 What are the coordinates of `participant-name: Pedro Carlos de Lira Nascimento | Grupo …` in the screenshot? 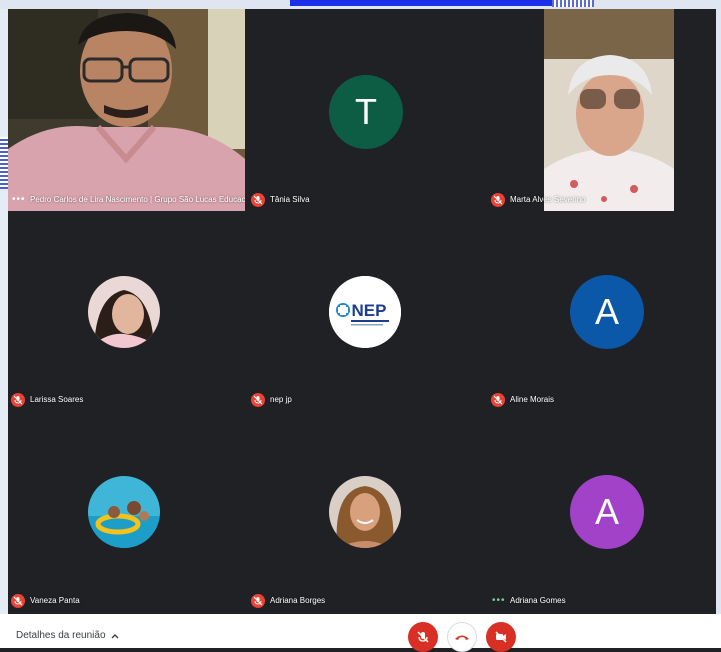 It's located at (137, 199).